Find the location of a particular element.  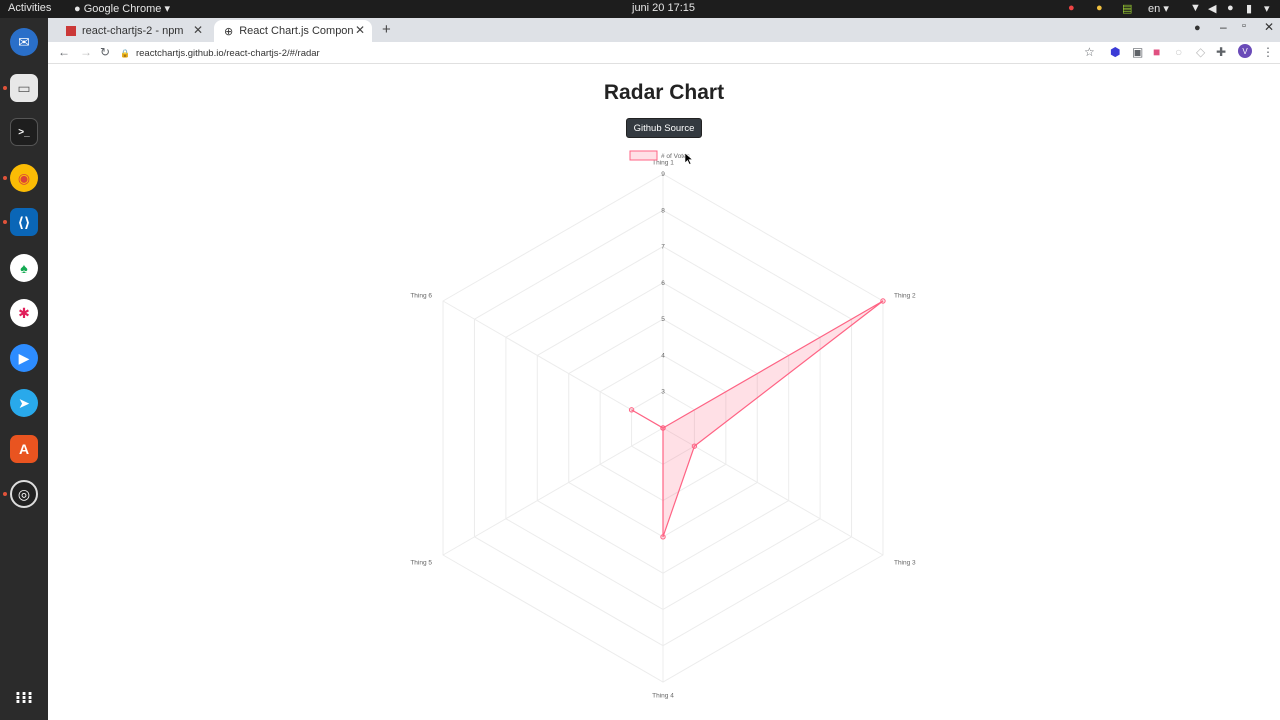

tab-search-icon: ● is located at coordinates (1197, 28).